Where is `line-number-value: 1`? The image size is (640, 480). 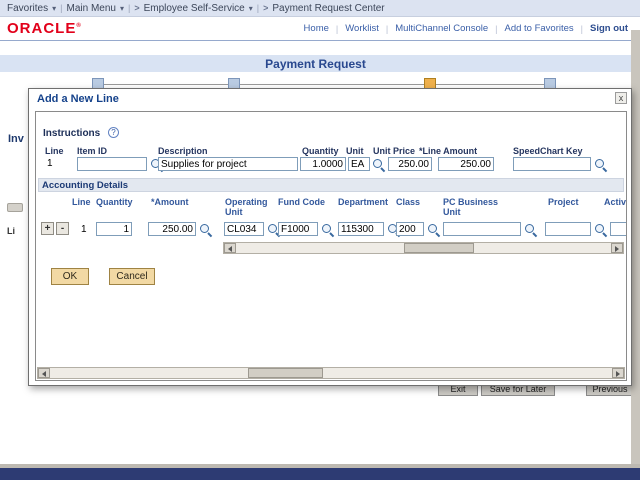
line-number-value: 1 is located at coordinates (50, 163).